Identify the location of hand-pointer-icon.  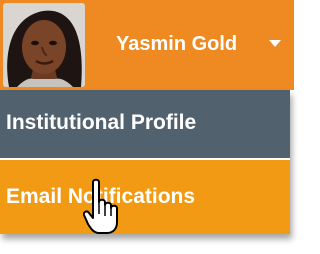
(103, 207).